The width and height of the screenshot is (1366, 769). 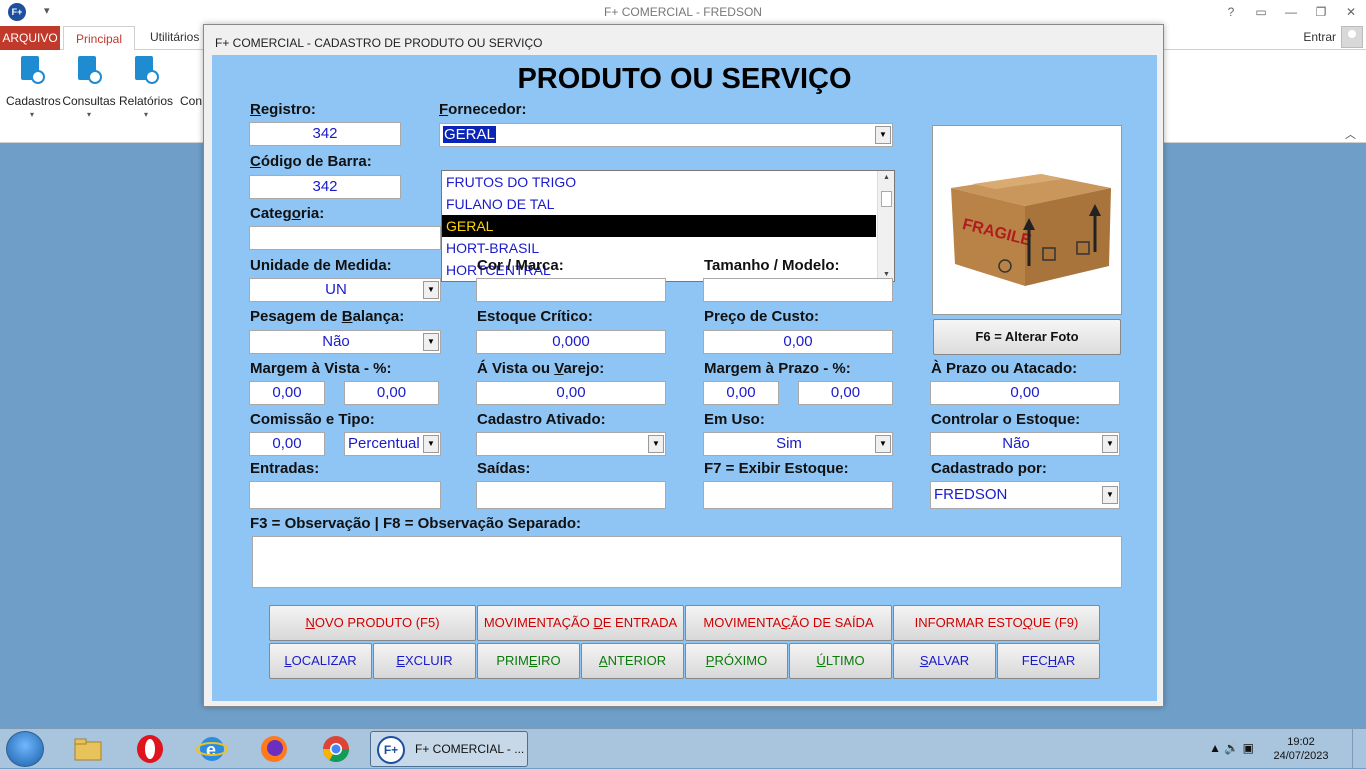 I want to click on user-avatar-icon, so click(x=1352, y=37).